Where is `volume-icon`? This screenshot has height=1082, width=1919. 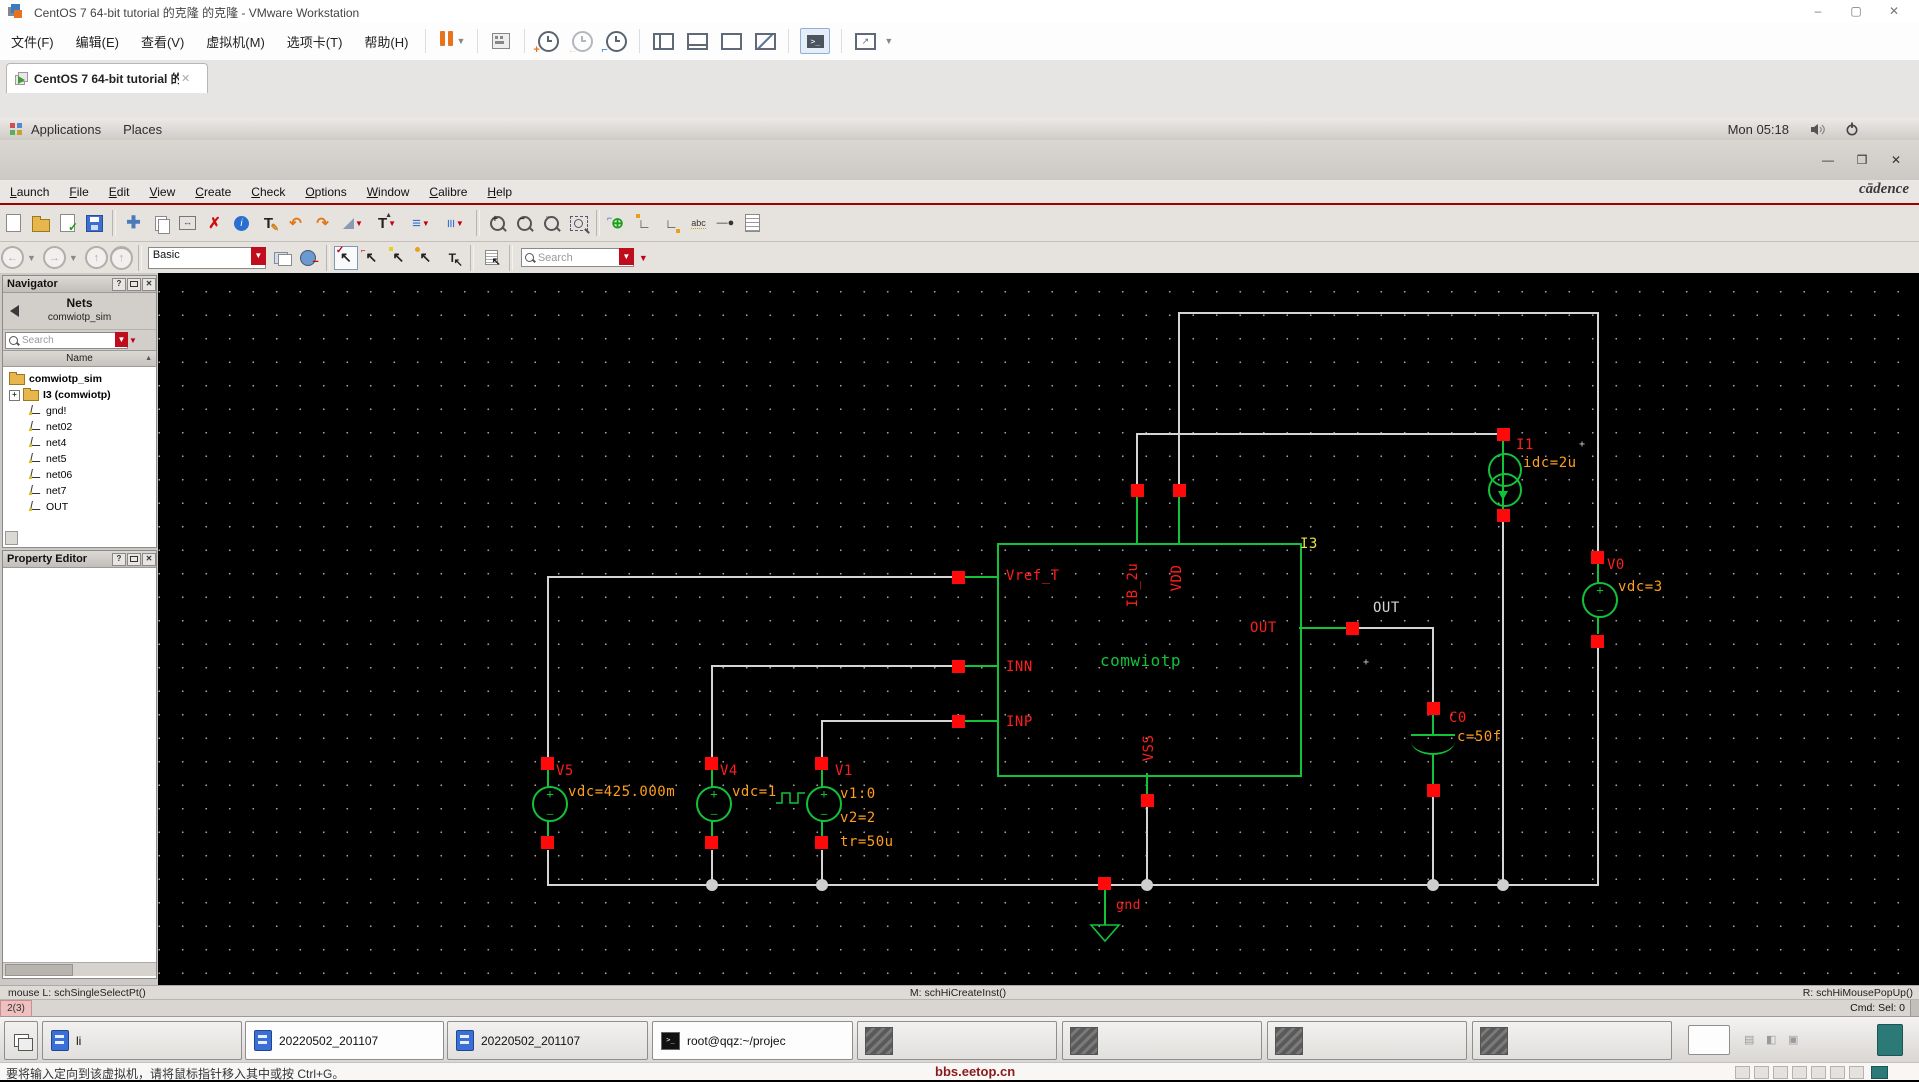 volume-icon is located at coordinates (1818, 129).